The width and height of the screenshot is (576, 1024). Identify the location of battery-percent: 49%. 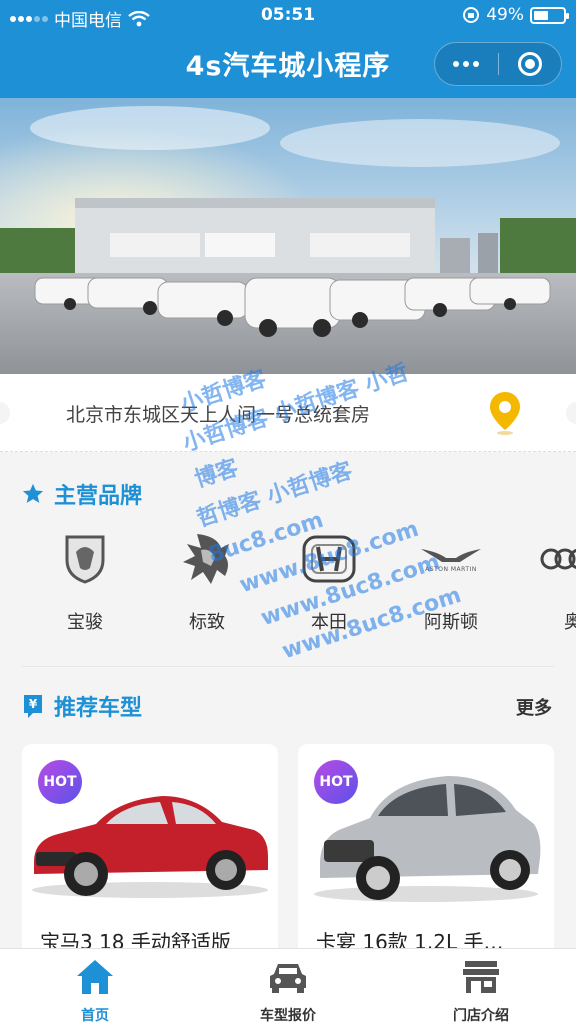
(505, 15).